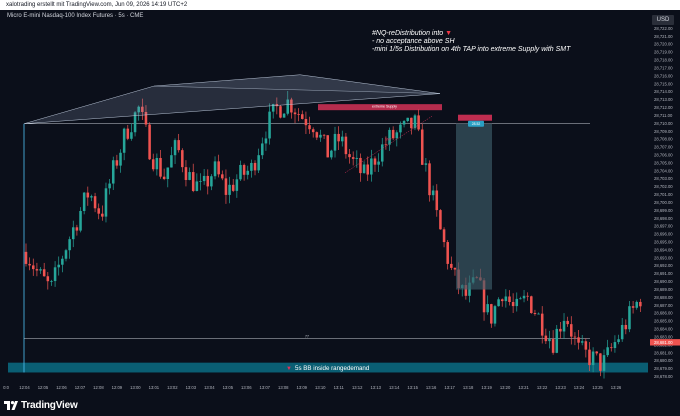  Describe the element at coordinates (663, 313) in the screenshot. I see `y-tick-label: 28,686.00` at that location.